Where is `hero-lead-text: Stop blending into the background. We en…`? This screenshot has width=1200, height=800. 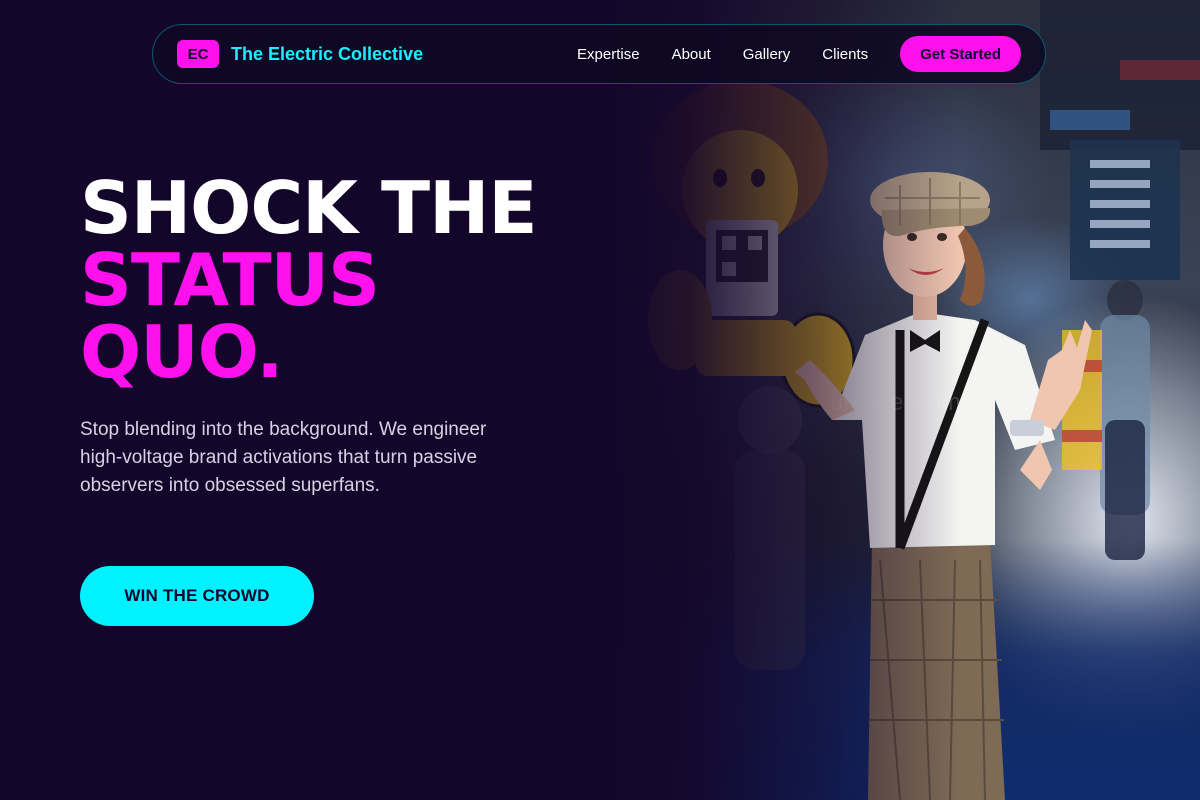 hero-lead-text: Stop blending into the background. We en… is located at coordinates (283, 457).